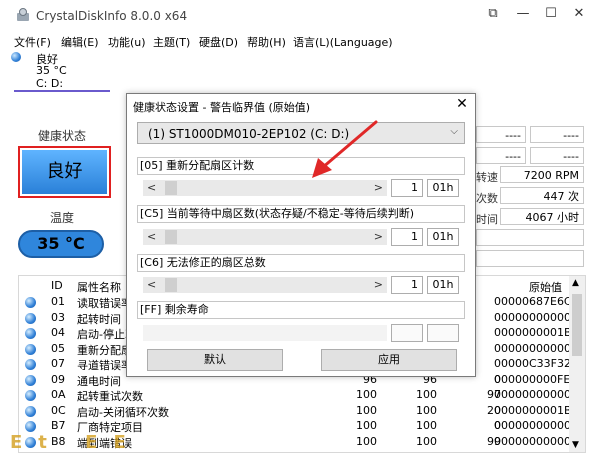 The height and width of the screenshot is (460, 600). Describe the element at coordinates (389, 360) in the screenshot. I see `apply-button: 应用` at that location.